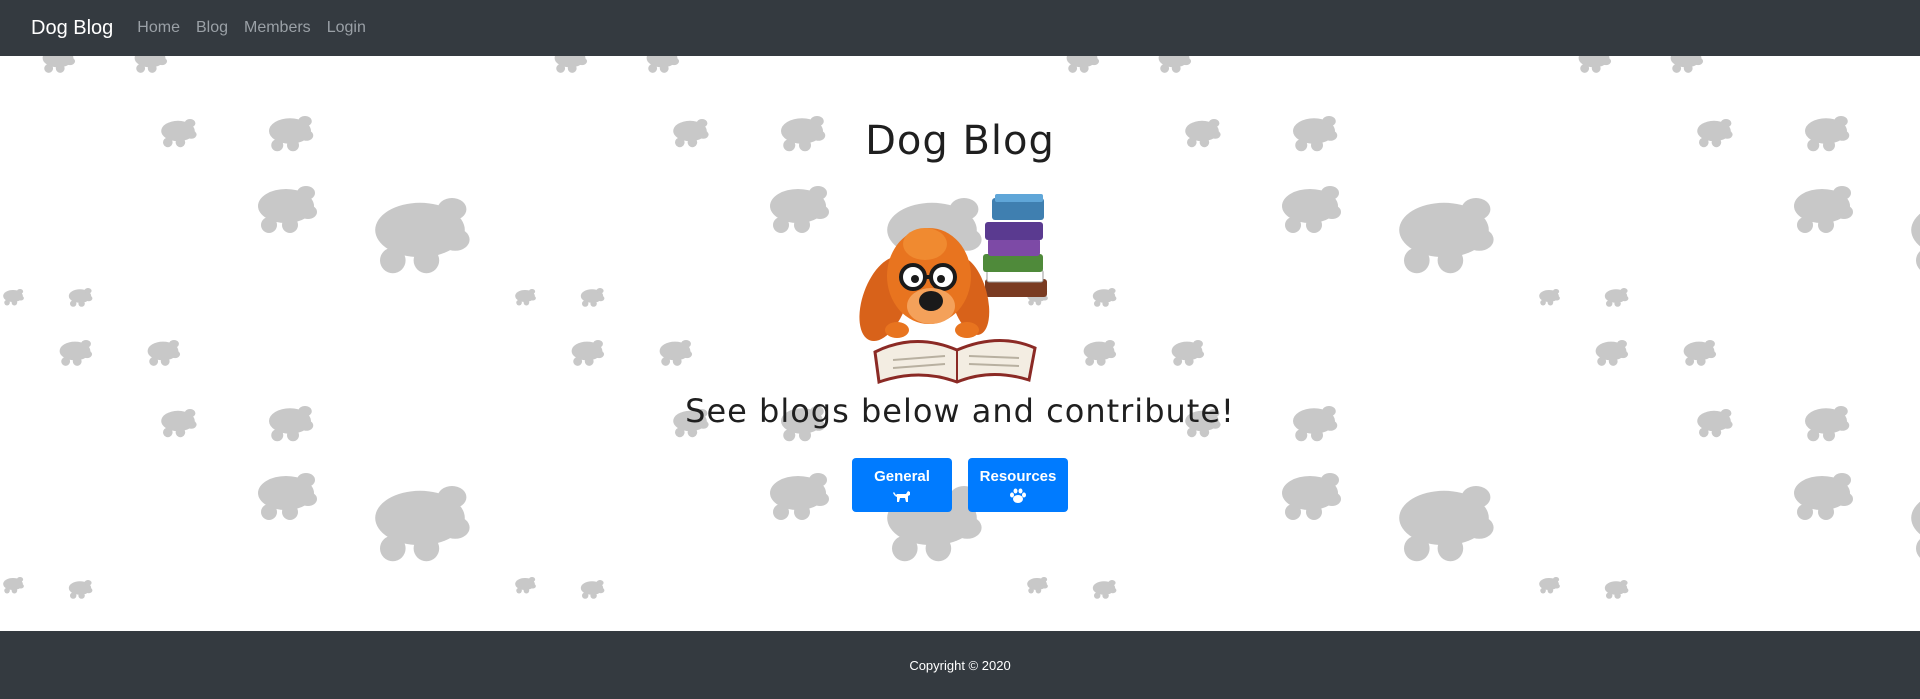  I want to click on top-navbar: Dog Blog Home Blog Members Login, so click(960, 28).